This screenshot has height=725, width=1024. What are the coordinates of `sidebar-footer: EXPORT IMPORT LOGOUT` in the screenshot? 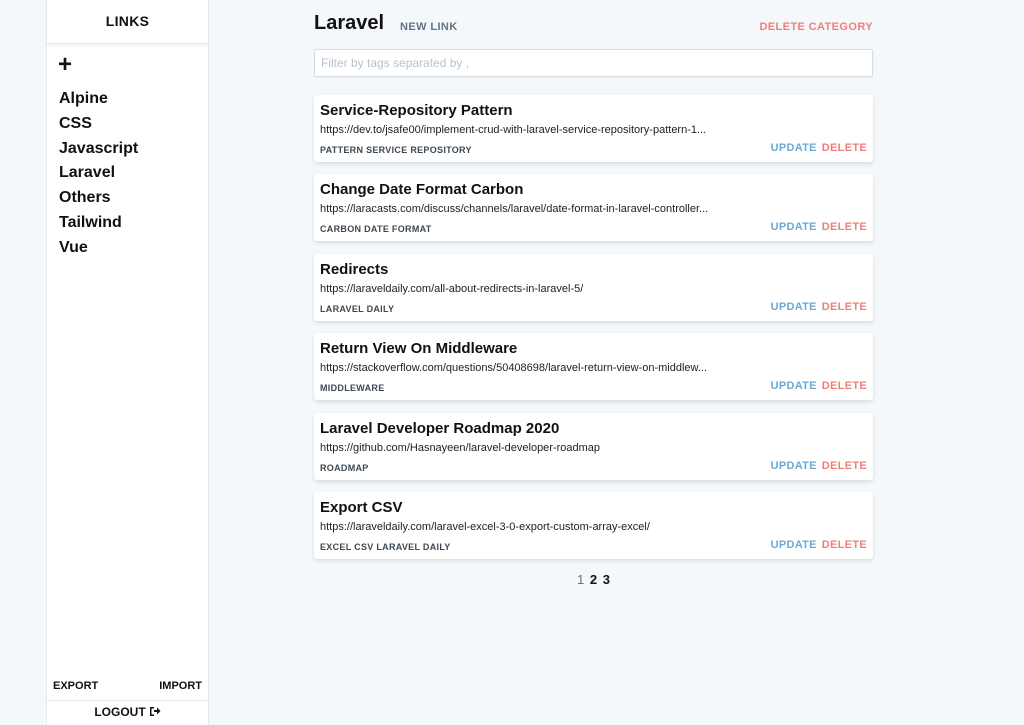 It's located at (127, 702).